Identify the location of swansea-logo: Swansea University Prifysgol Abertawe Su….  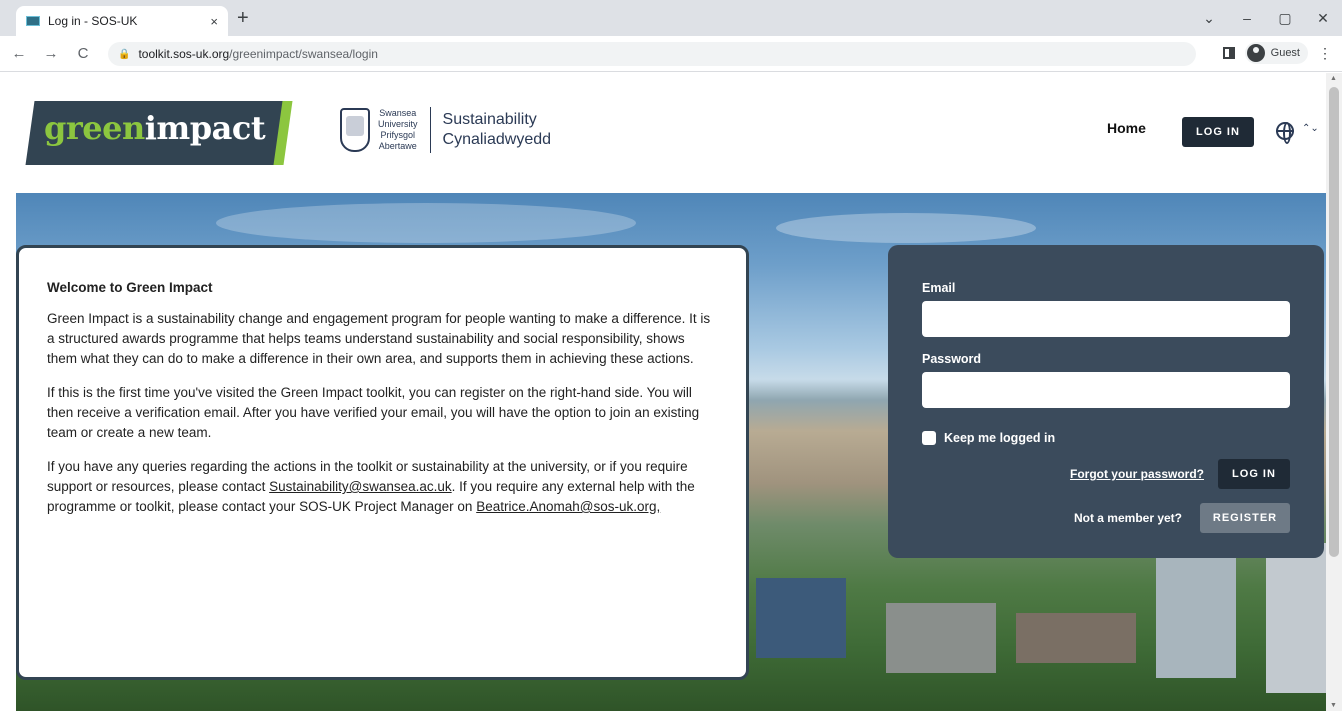
(445, 130).